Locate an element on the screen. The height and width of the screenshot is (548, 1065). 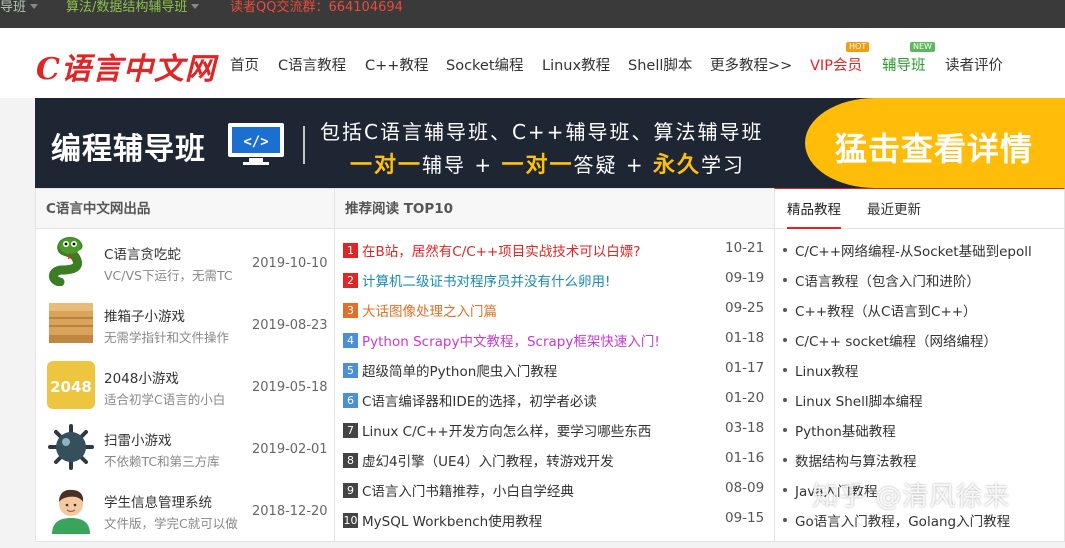
list-item: 扫雷小游戏 不依赖TC和第三方库 2019-02-01 is located at coordinates (185, 447).